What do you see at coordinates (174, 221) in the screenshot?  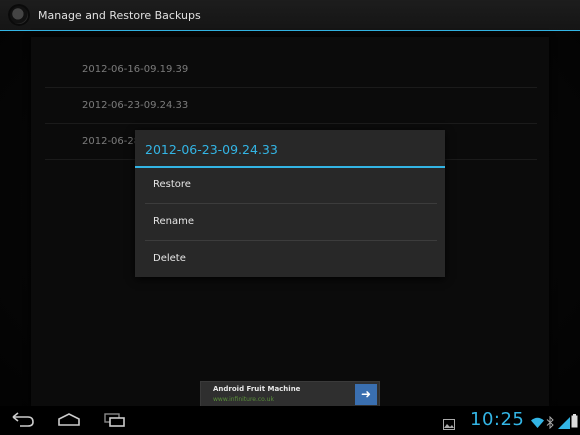 I see `rename-option-label: Rename` at bounding box center [174, 221].